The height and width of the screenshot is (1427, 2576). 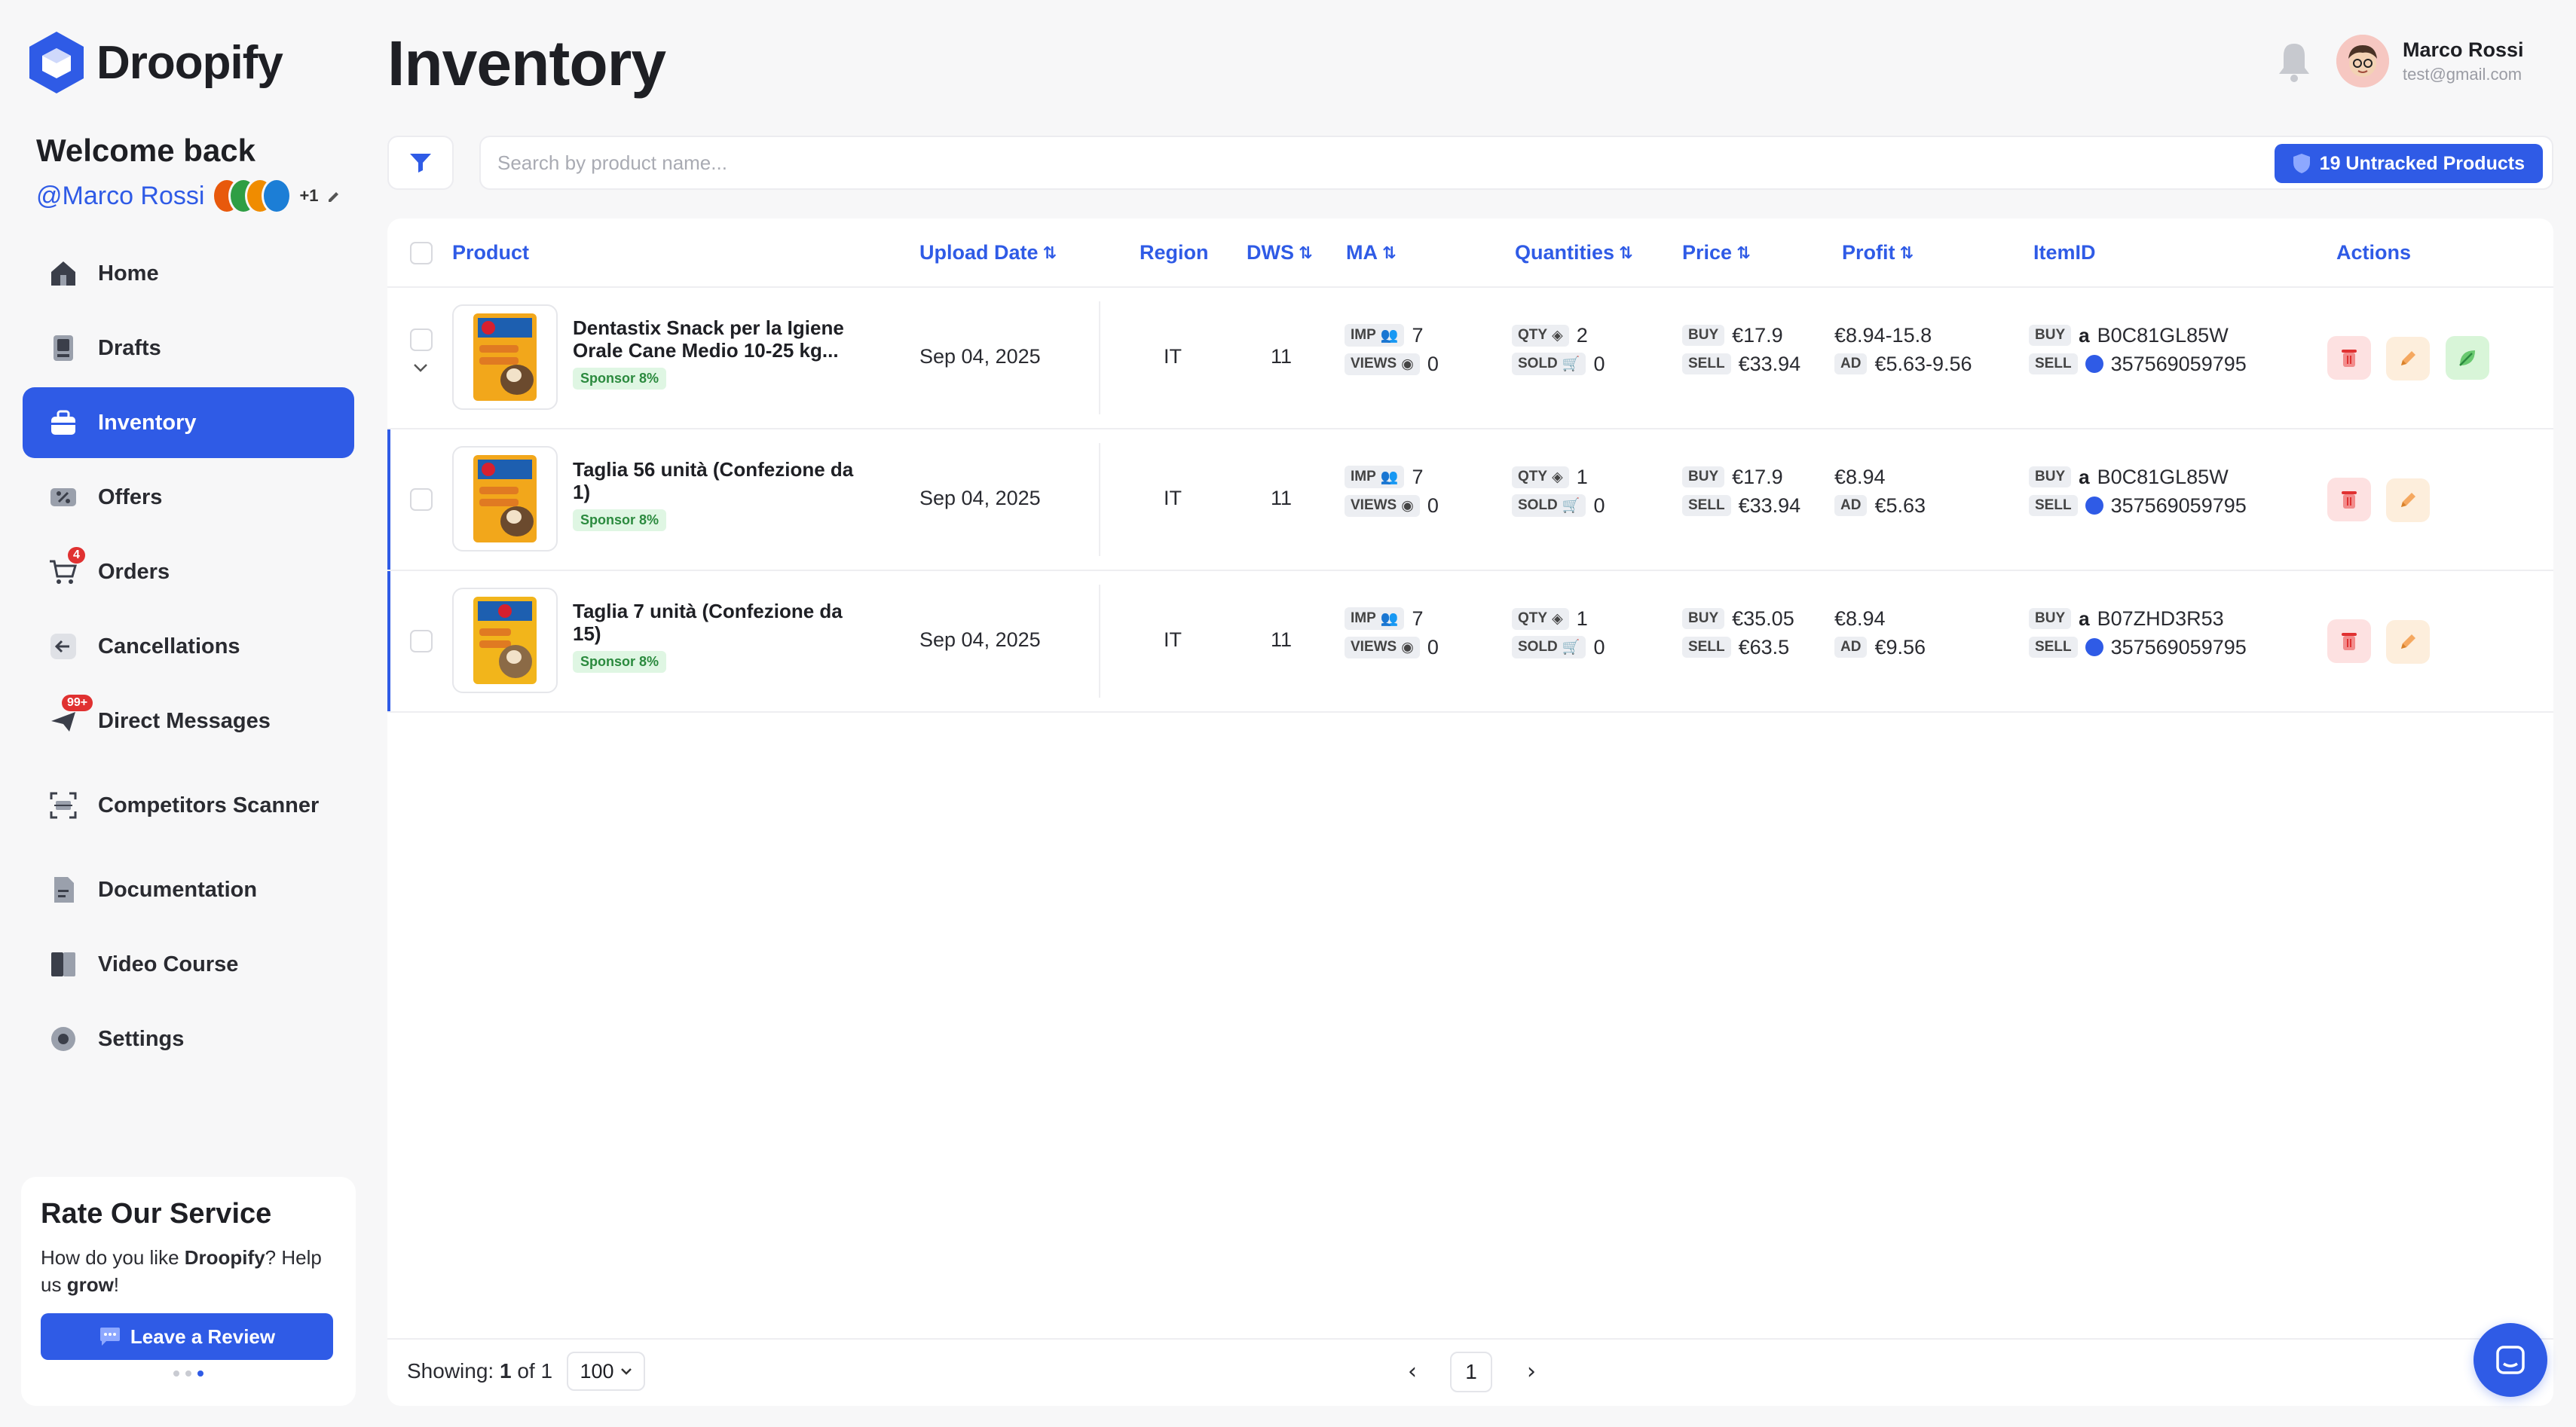 What do you see at coordinates (189, 273) in the screenshot?
I see `sidebar-item-home: Home` at bounding box center [189, 273].